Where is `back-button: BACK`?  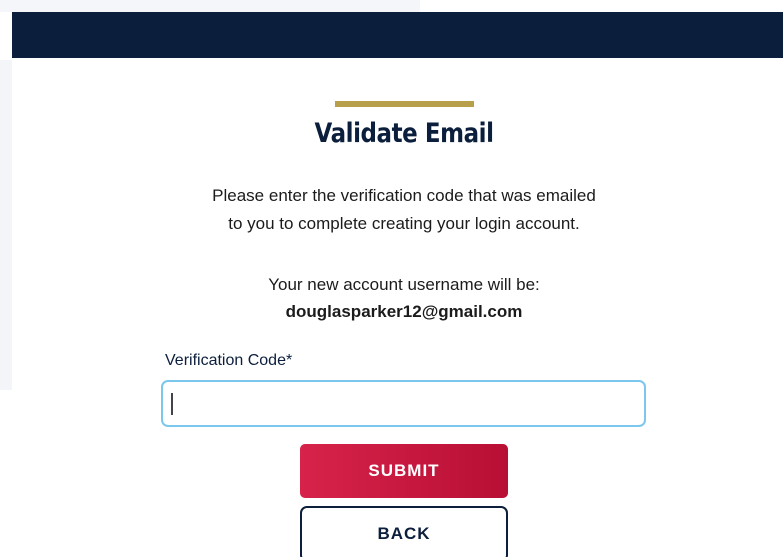 back-button: BACK is located at coordinates (404, 531).